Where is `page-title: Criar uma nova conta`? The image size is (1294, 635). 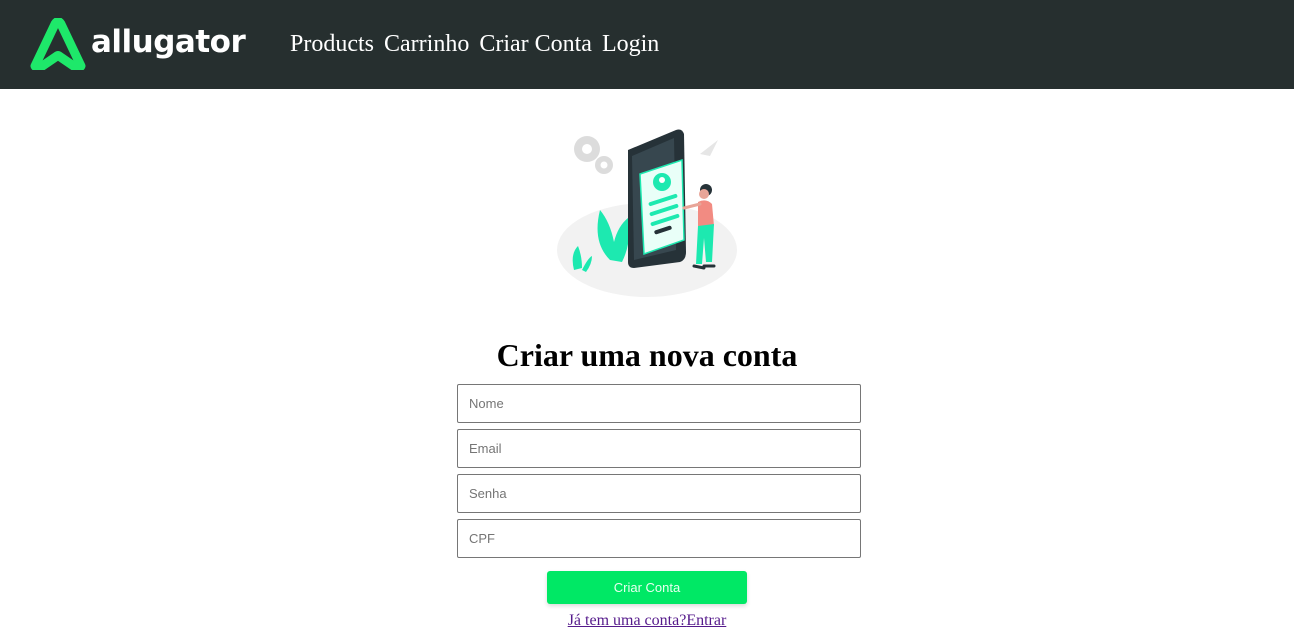
page-title: Criar uma nova conta is located at coordinates (647, 355).